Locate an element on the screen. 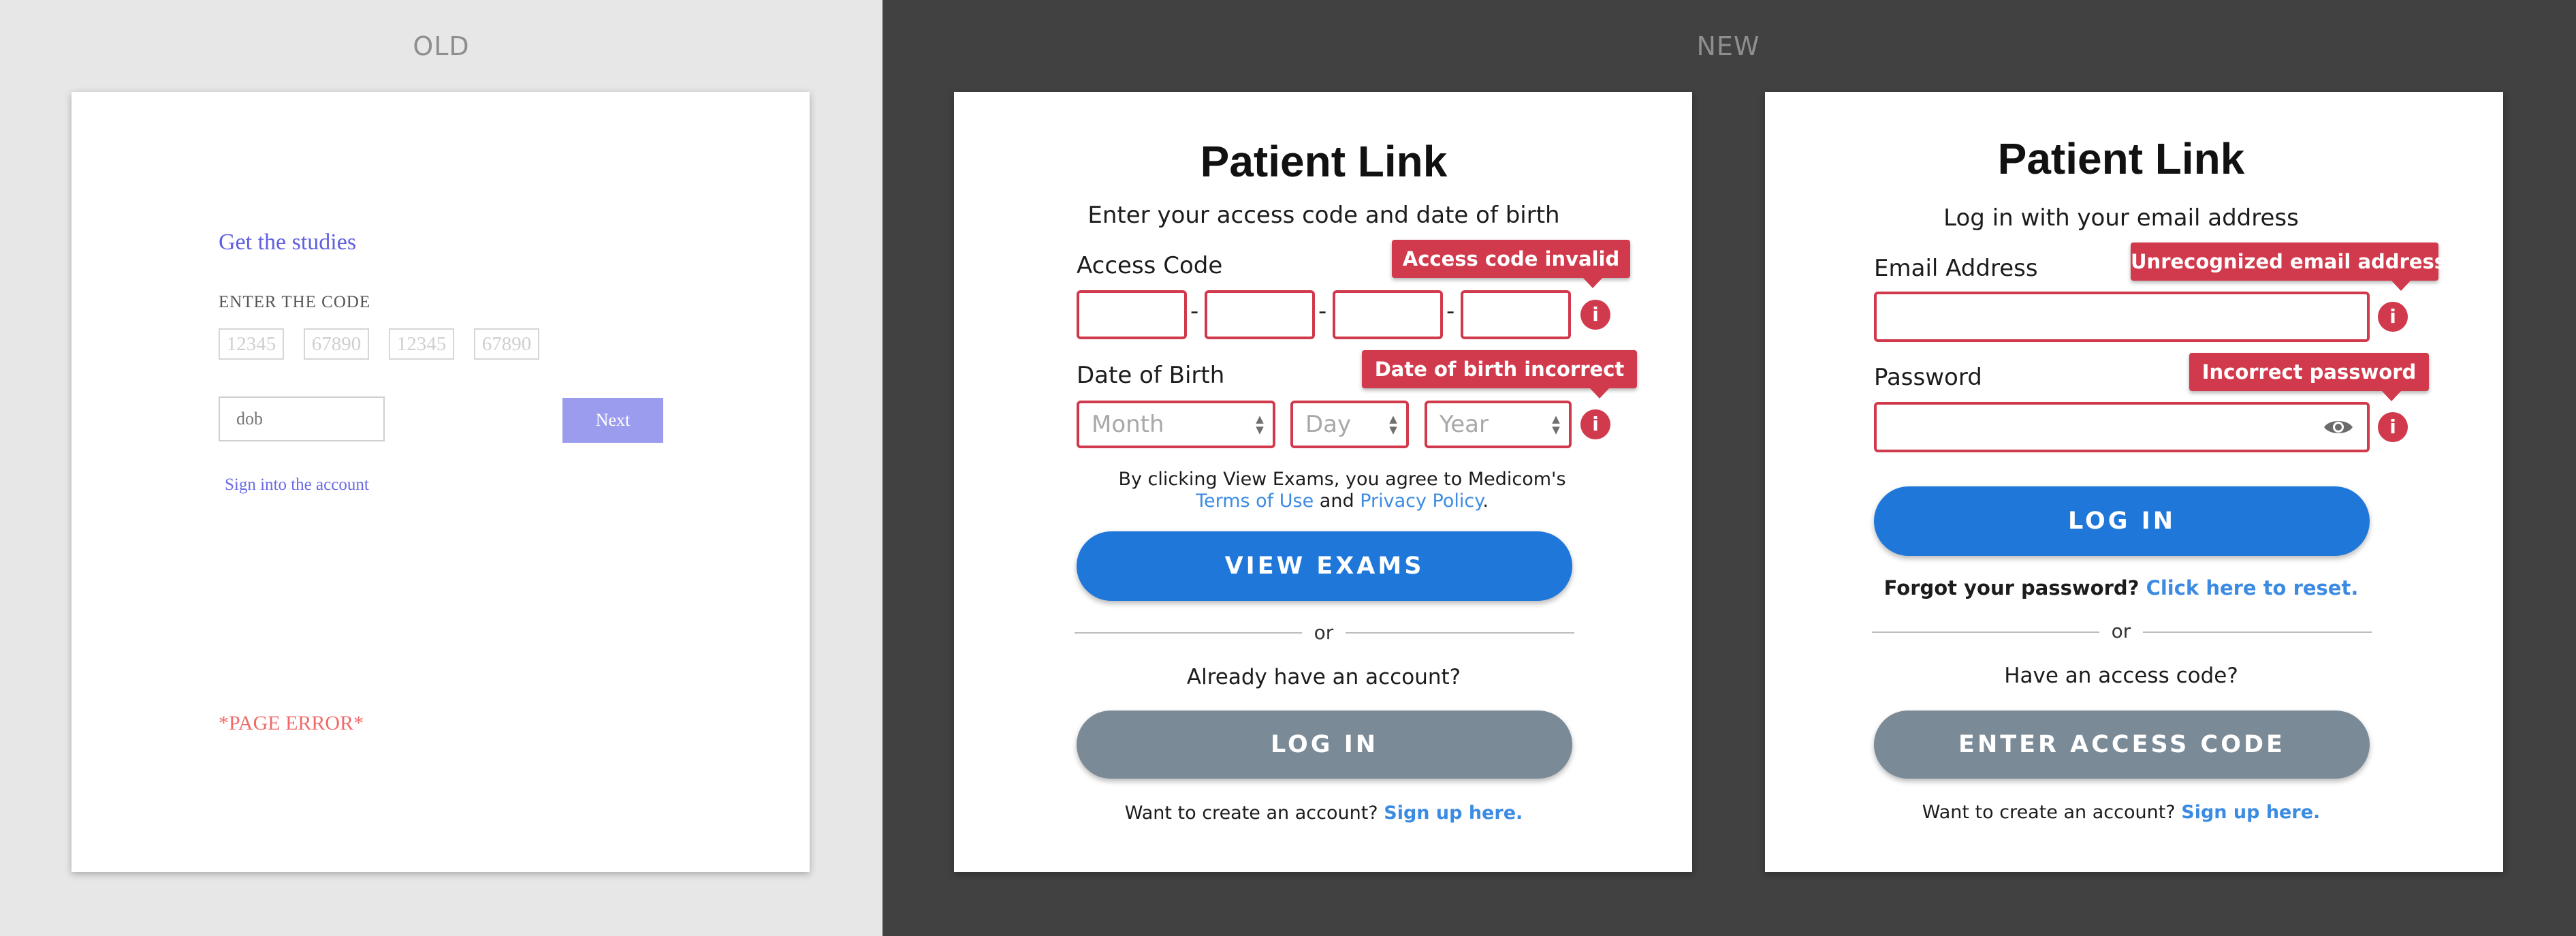  terms-of-use-link: Terms of Use is located at coordinates (1255, 501).